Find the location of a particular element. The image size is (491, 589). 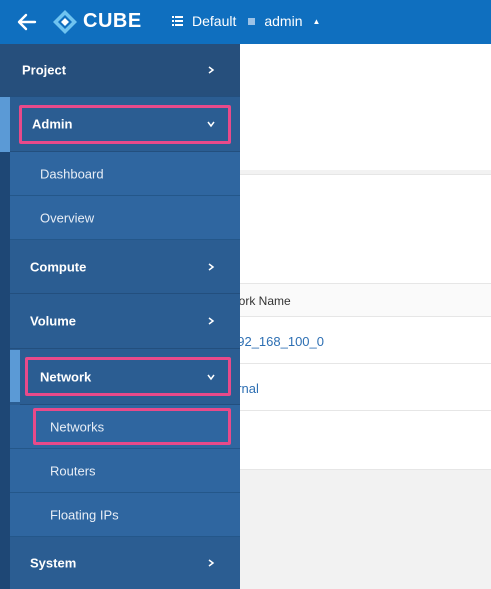

brand-name: CUBE is located at coordinates (112, 21).